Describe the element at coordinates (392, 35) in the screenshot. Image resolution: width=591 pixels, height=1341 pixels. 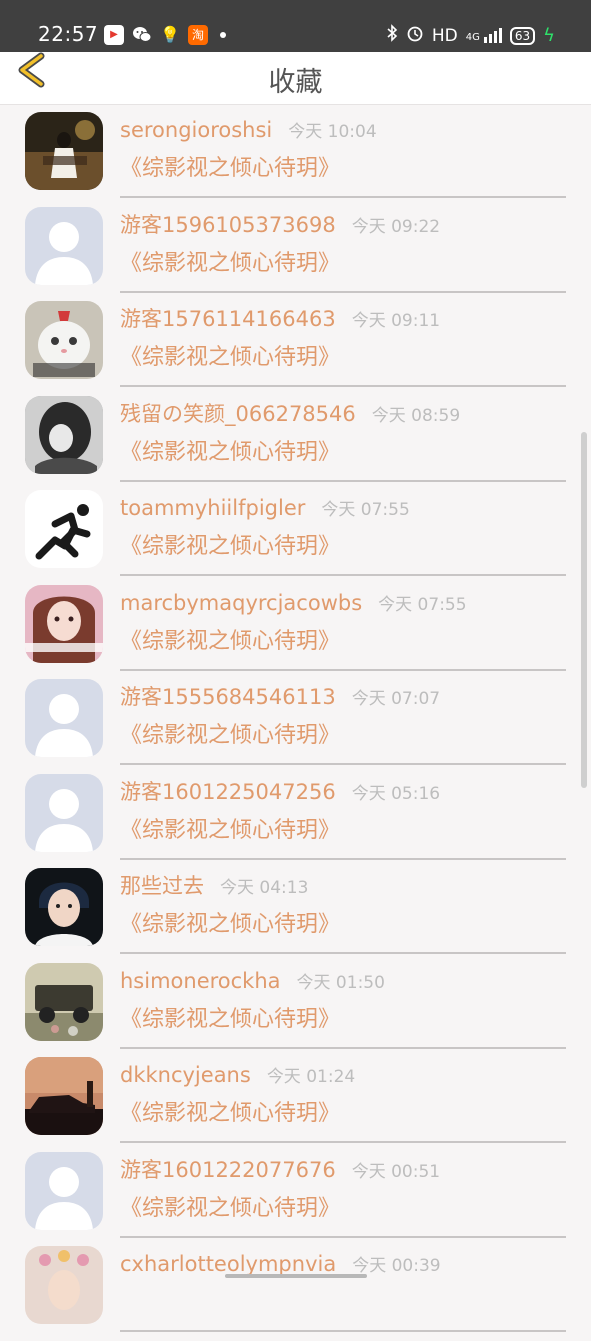
I see `bluetooth-icon` at that location.